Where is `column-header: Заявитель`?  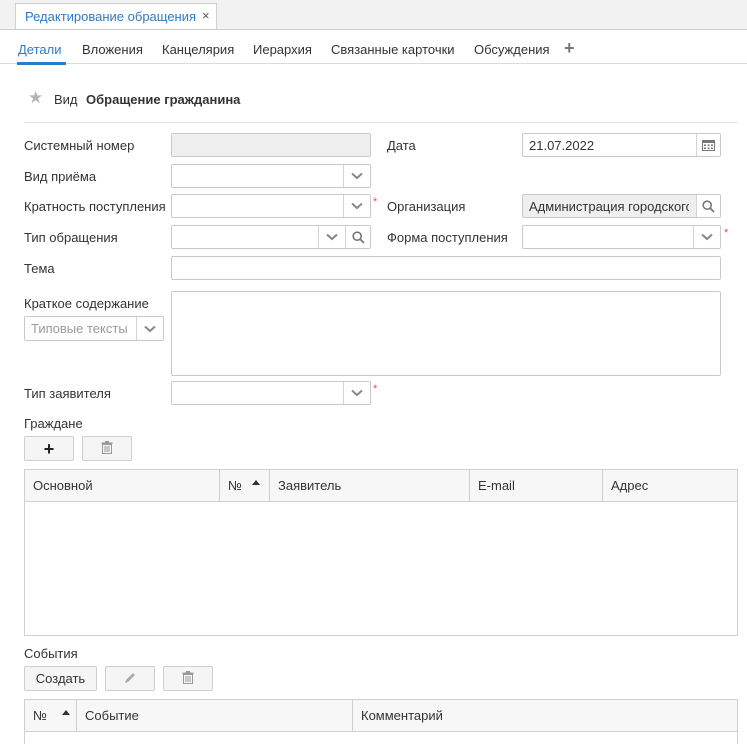
column-header: Заявитель is located at coordinates (370, 485).